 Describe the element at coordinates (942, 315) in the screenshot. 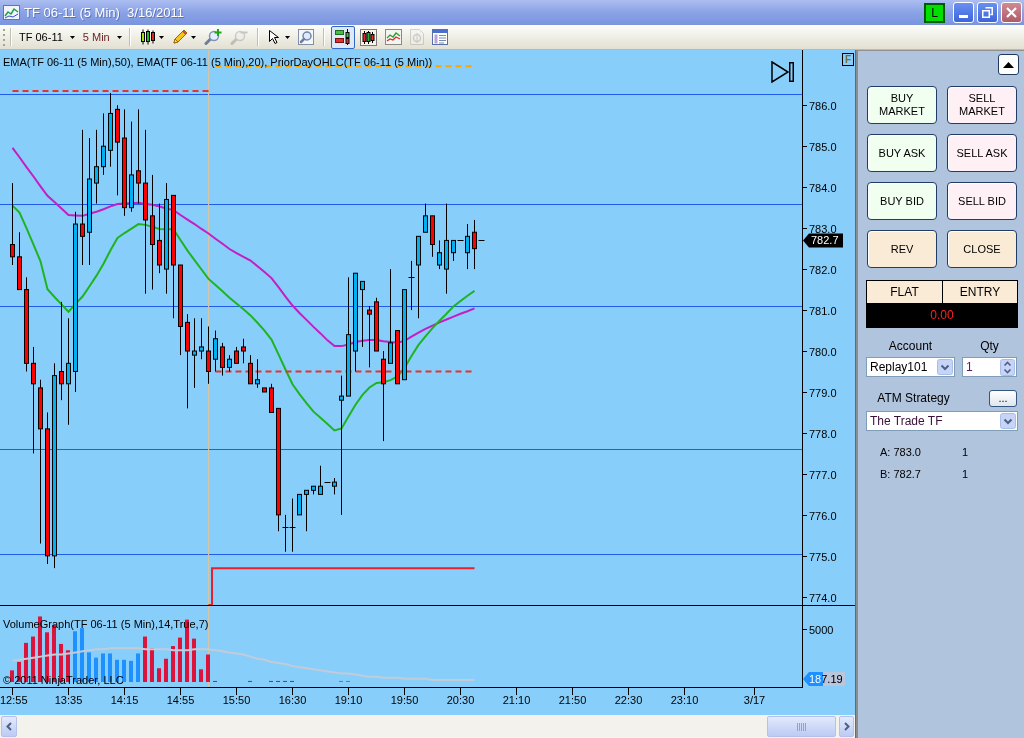

I see `pnl-value: 0.00` at that location.